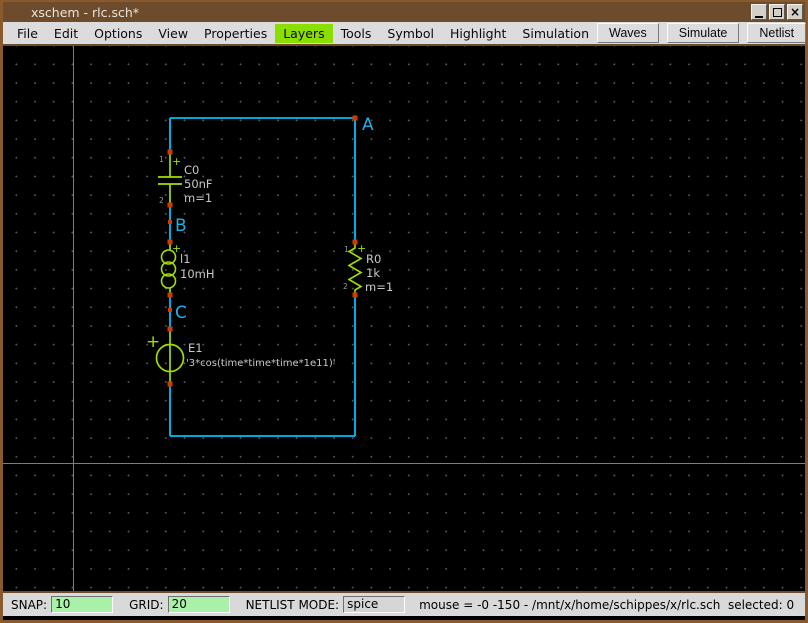 The image size is (808, 623). I want to click on netlist-mode-label: NETLIST MODE:, so click(292, 604).